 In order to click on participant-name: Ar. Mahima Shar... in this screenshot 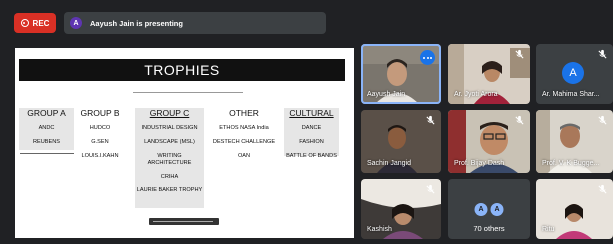, I will do `click(571, 94)`.